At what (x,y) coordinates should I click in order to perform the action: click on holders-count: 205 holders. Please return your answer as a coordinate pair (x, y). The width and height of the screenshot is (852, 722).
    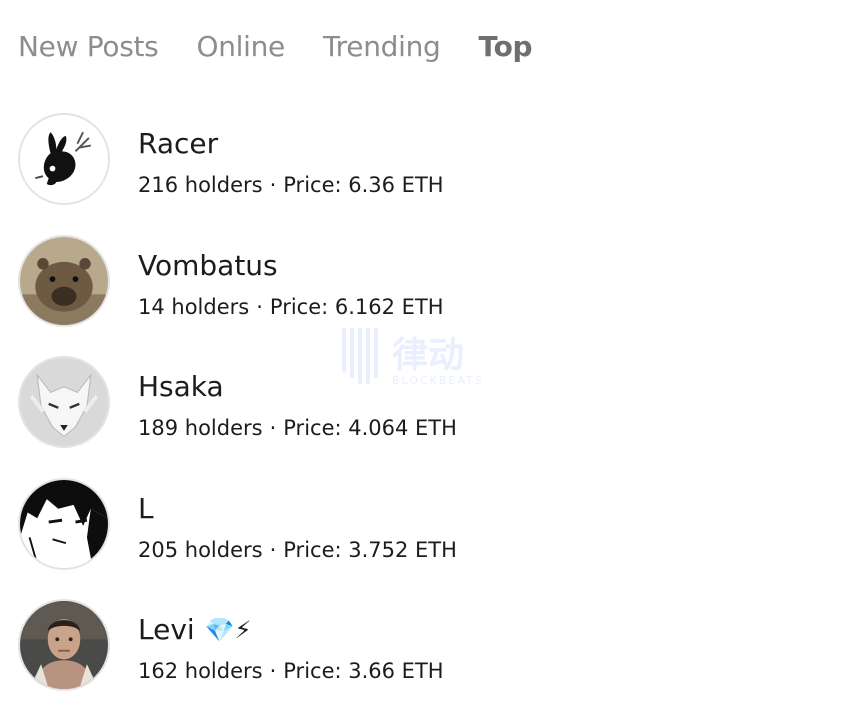
    Looking at the image, I should click on (200, 549).